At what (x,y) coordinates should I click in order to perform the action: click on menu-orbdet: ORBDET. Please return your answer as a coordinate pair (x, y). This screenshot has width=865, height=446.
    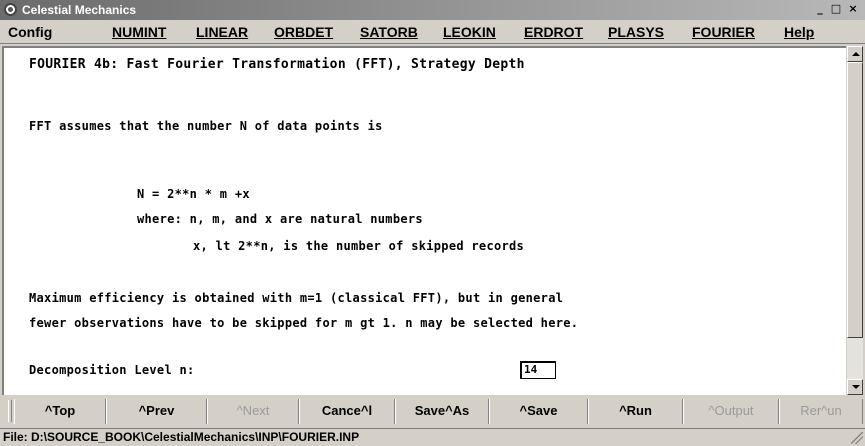
    Looking at the image, I should click on (303, 32).